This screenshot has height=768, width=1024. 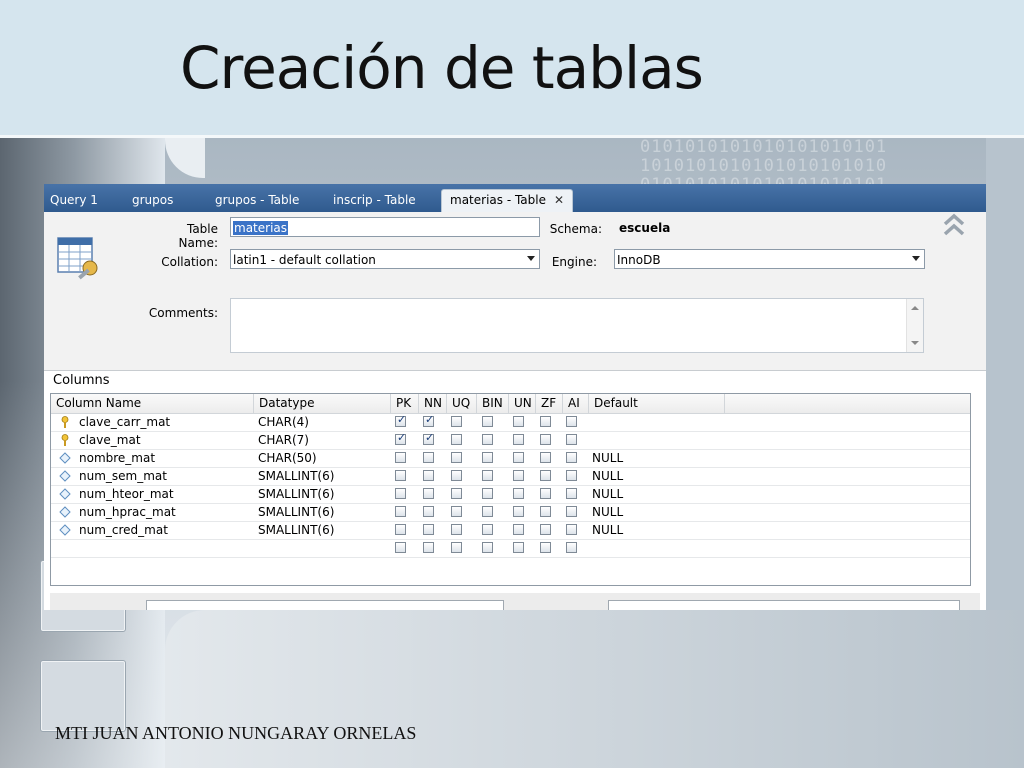 I want to click on header-ai: AI, so click(x=576, y=403).